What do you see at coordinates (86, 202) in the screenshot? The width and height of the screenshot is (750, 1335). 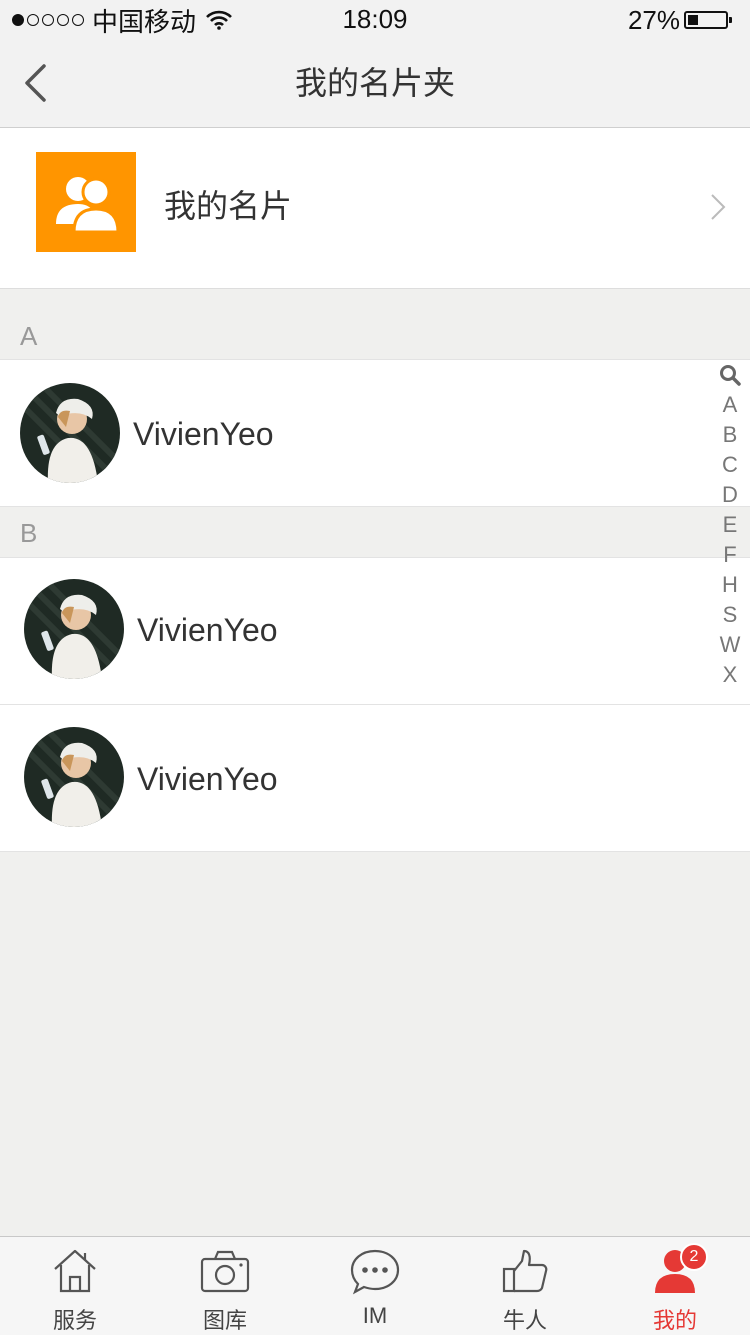 I see `contacts-icon` at bounding box center [86, 202].